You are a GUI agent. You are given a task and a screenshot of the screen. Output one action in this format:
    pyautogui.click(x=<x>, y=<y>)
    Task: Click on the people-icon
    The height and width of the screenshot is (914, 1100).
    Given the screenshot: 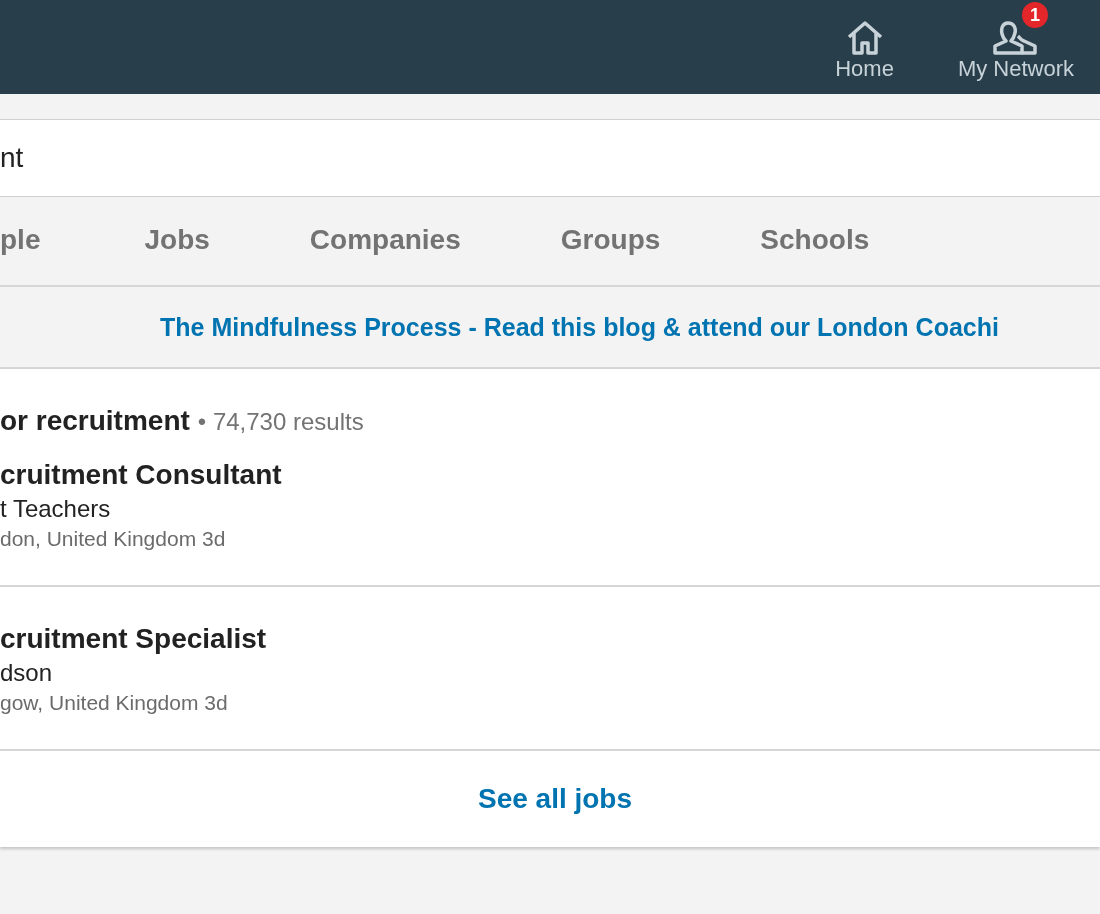 What is the action you would take?
    pyautogui.click(x=1015, y=38)
    